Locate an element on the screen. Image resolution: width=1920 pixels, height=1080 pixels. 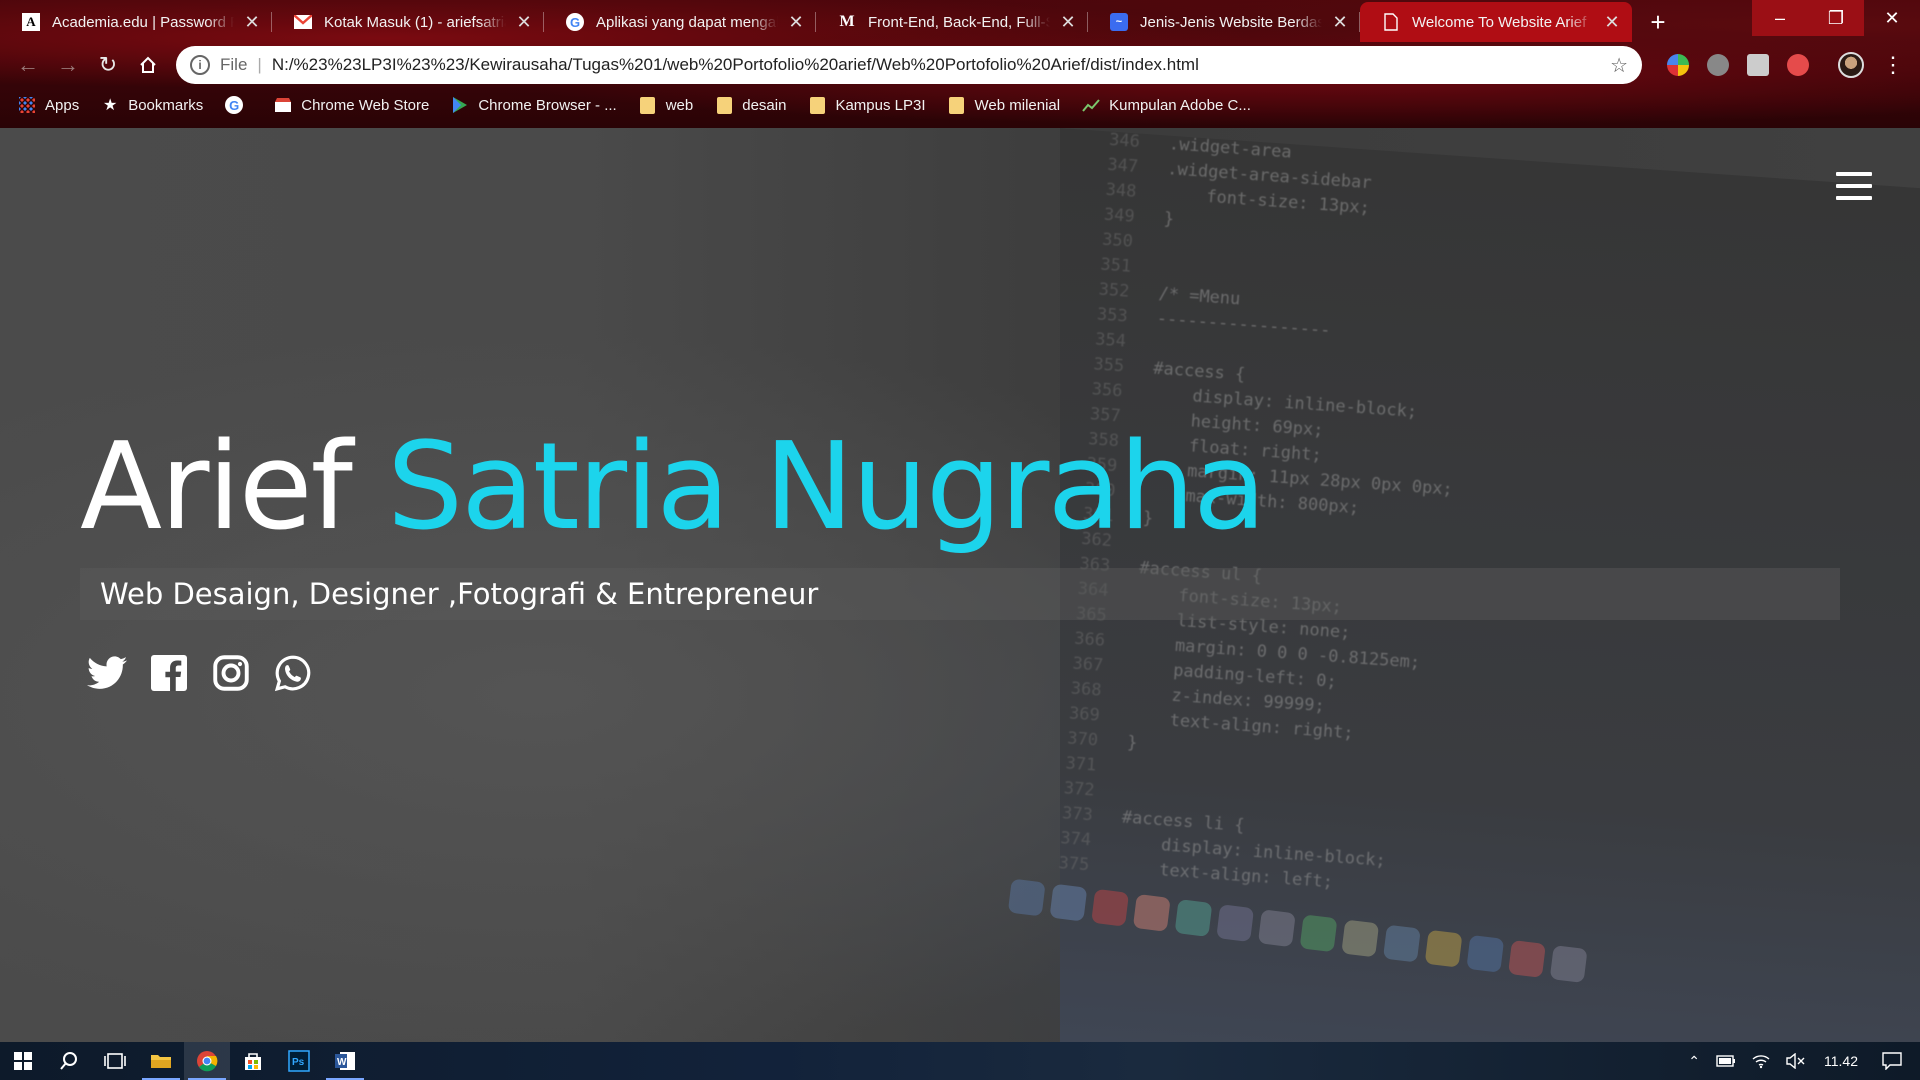
svg-text: Ps is located at coordinates (298, 1062).